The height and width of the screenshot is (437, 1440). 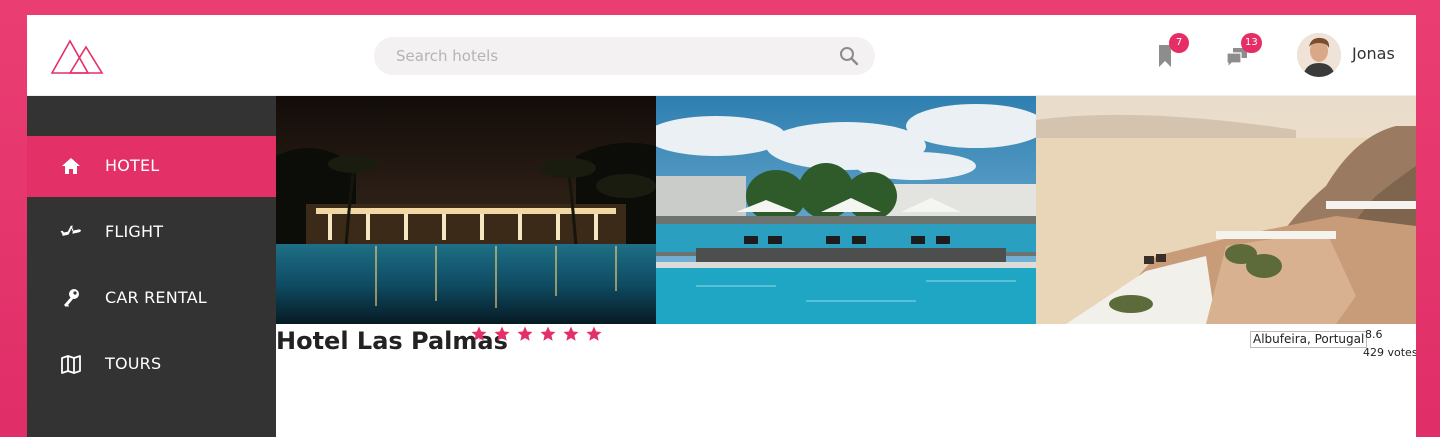 What do you see at coordinates (77, 56) in the screenshot?
I see `logo-icon` at bounding box center [77, 56].